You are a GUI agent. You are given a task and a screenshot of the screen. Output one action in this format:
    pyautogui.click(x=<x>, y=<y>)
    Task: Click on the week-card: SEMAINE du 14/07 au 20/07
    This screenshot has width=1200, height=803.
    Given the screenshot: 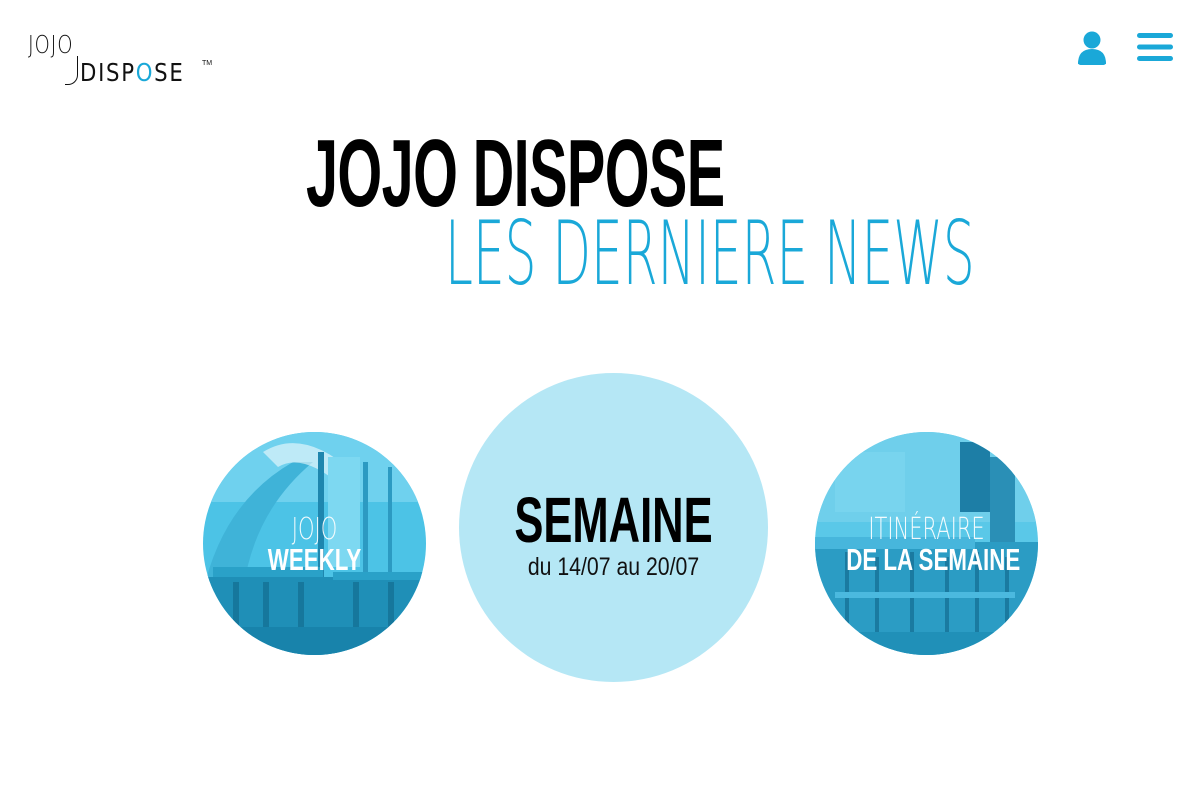 What is the action you would take?
    pyautogui.click(x=613, y=527)
    